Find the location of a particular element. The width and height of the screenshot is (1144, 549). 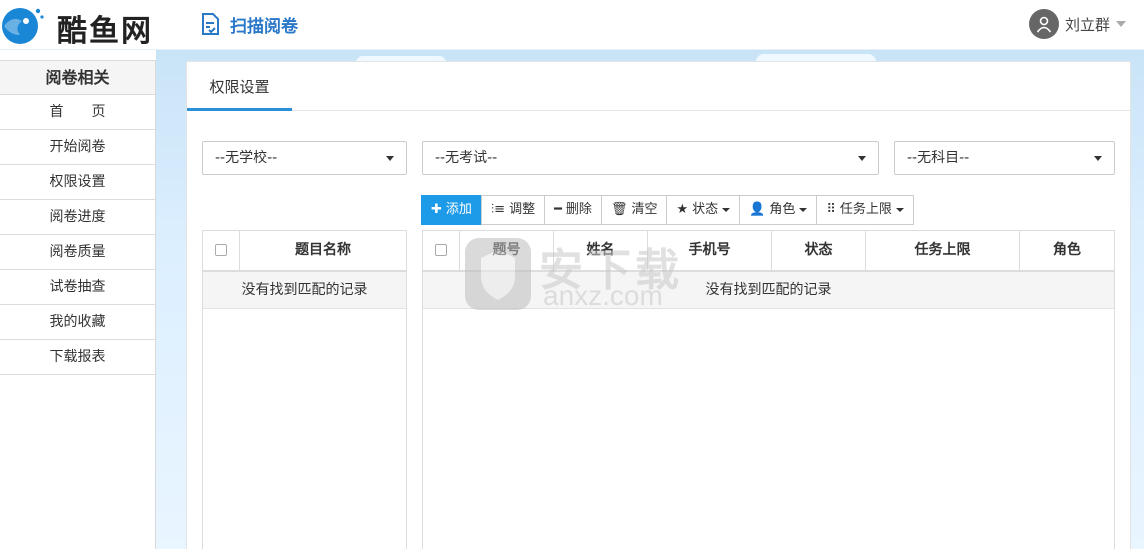

delete-button-label: 删除 is located at coordinates (578, 209).